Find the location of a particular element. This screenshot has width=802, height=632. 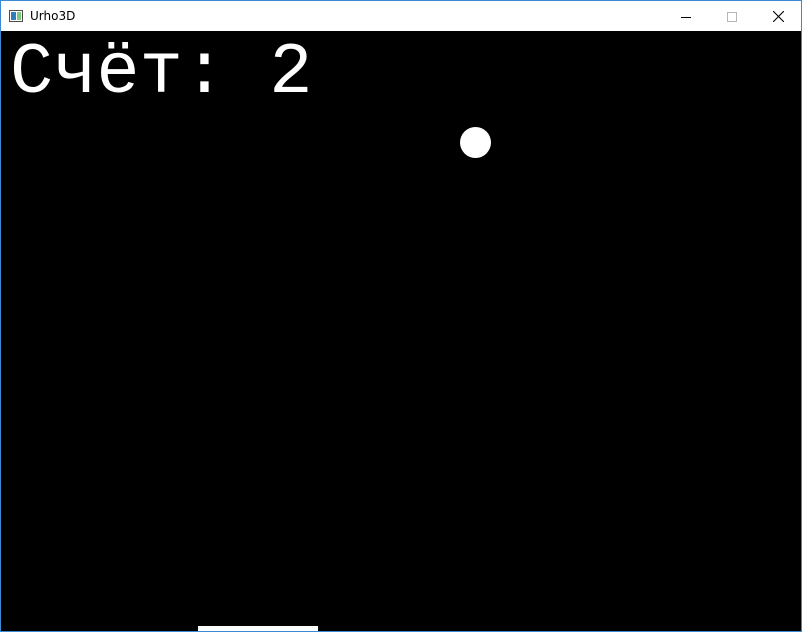

maximize-button is located at coordinates (732, 16).